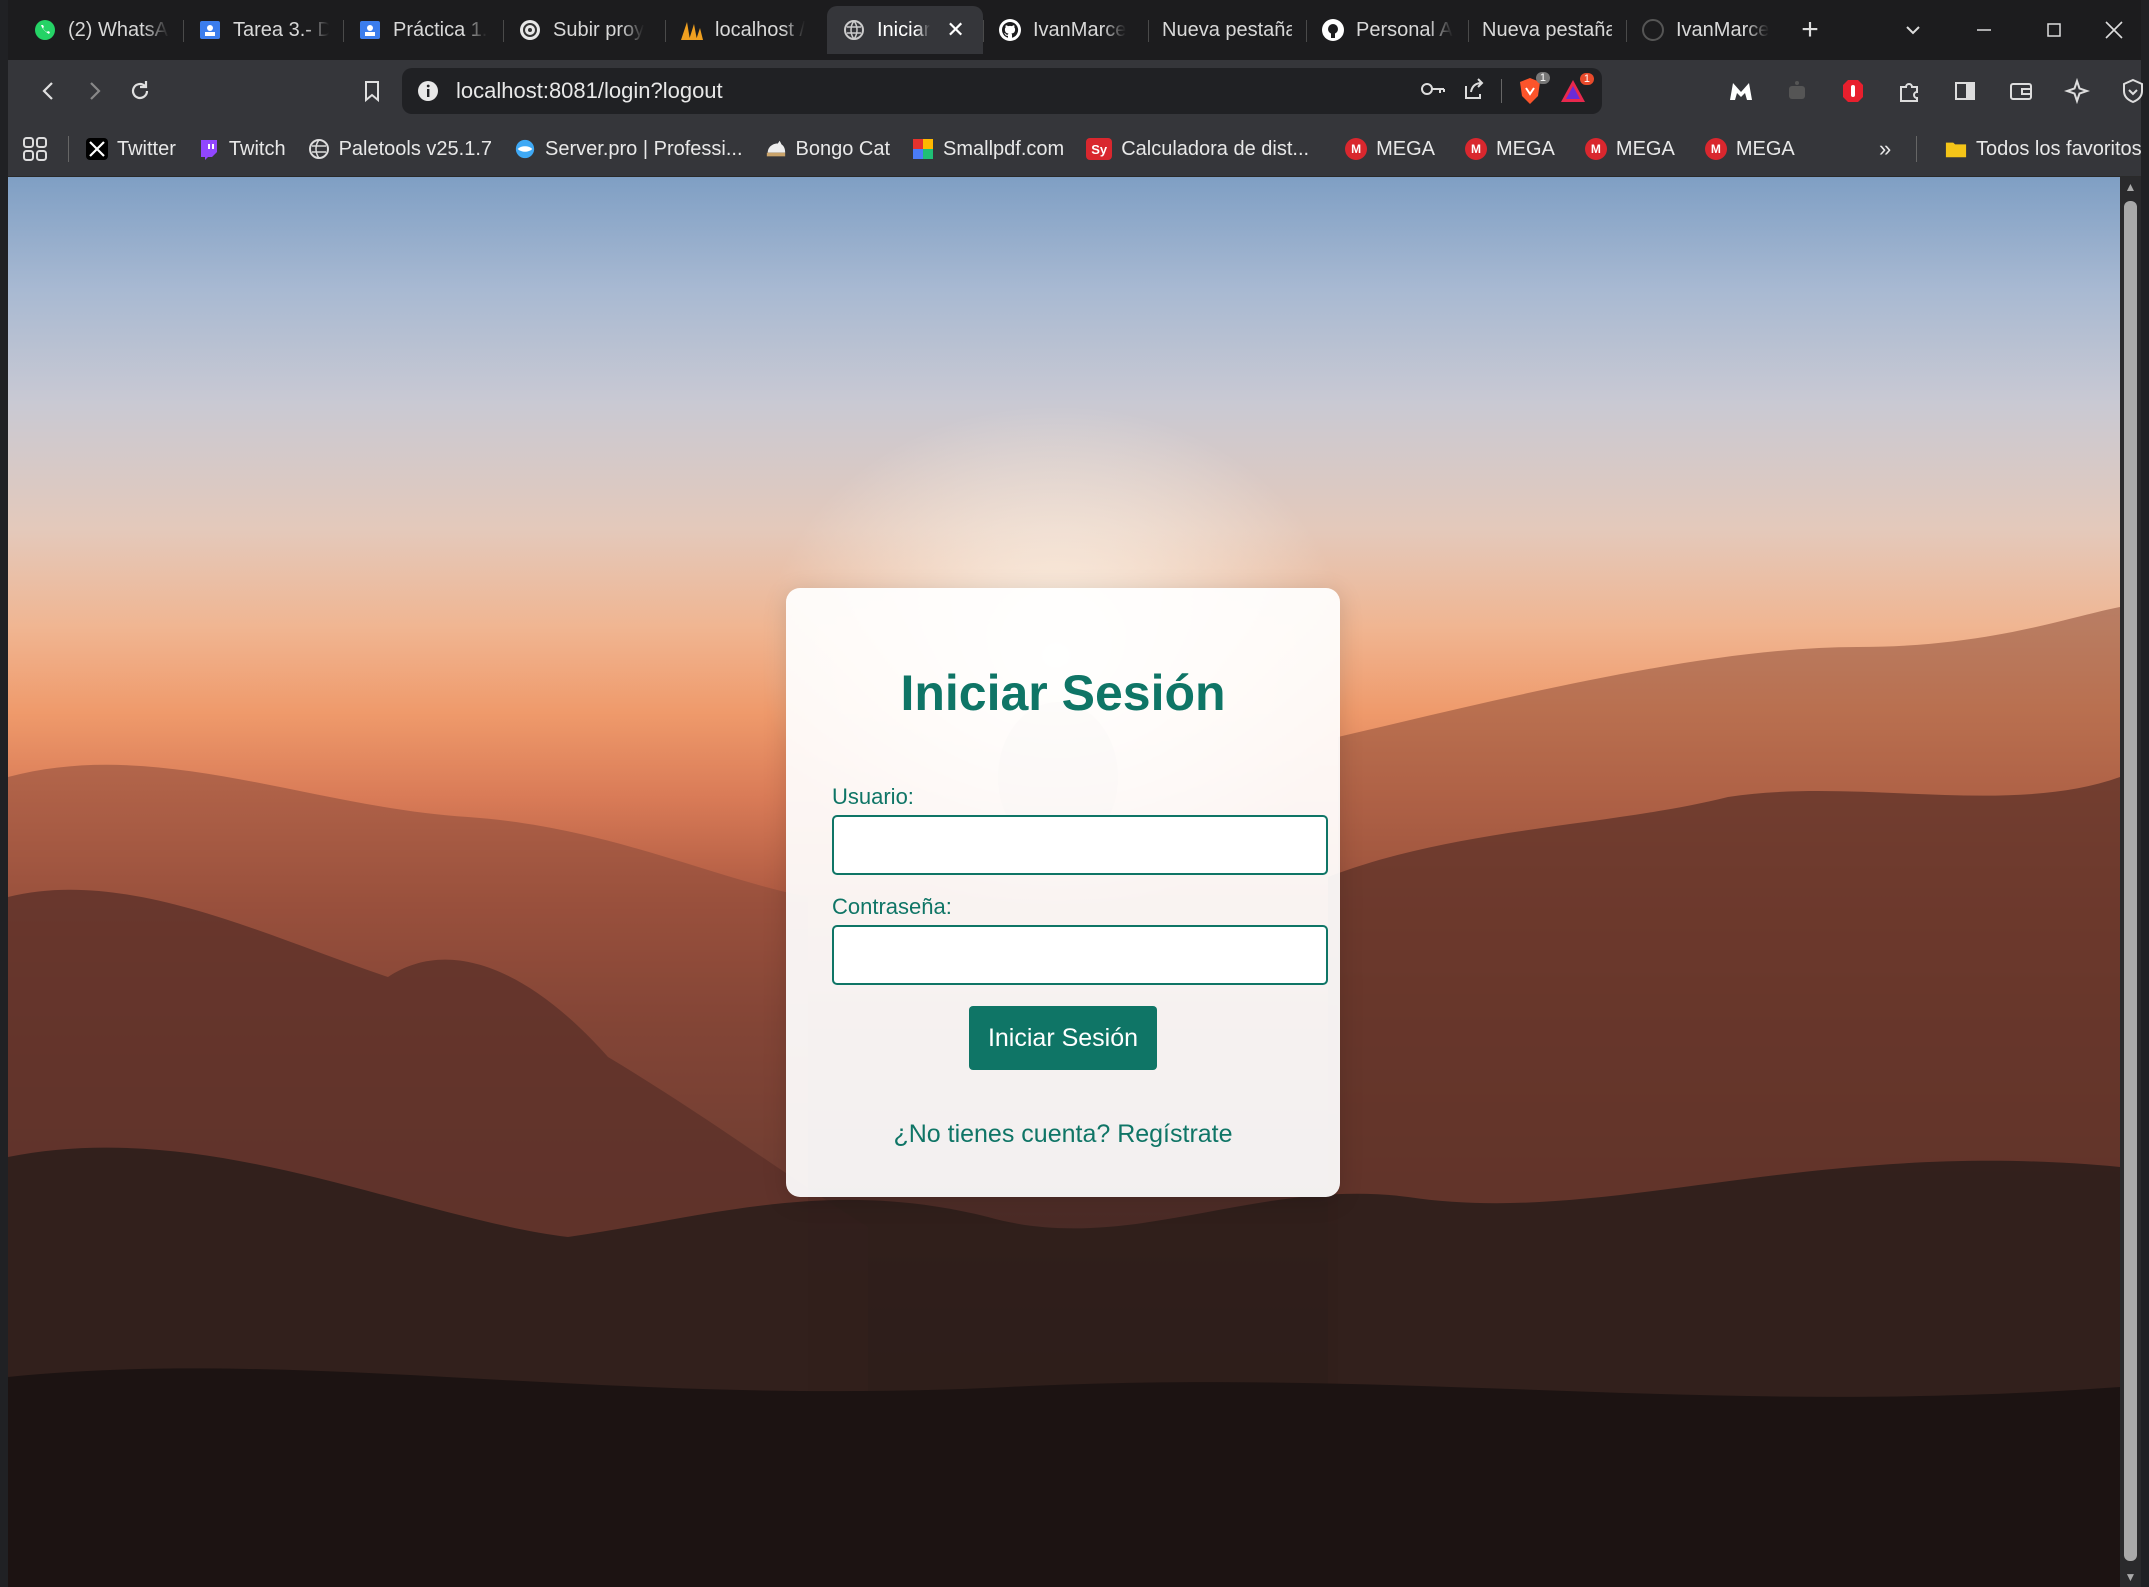 The image size is (2149, 1587). Describe the element at coordinates (1586, 79) in the screenshot. I see `rewards-badge: 1` at that location.